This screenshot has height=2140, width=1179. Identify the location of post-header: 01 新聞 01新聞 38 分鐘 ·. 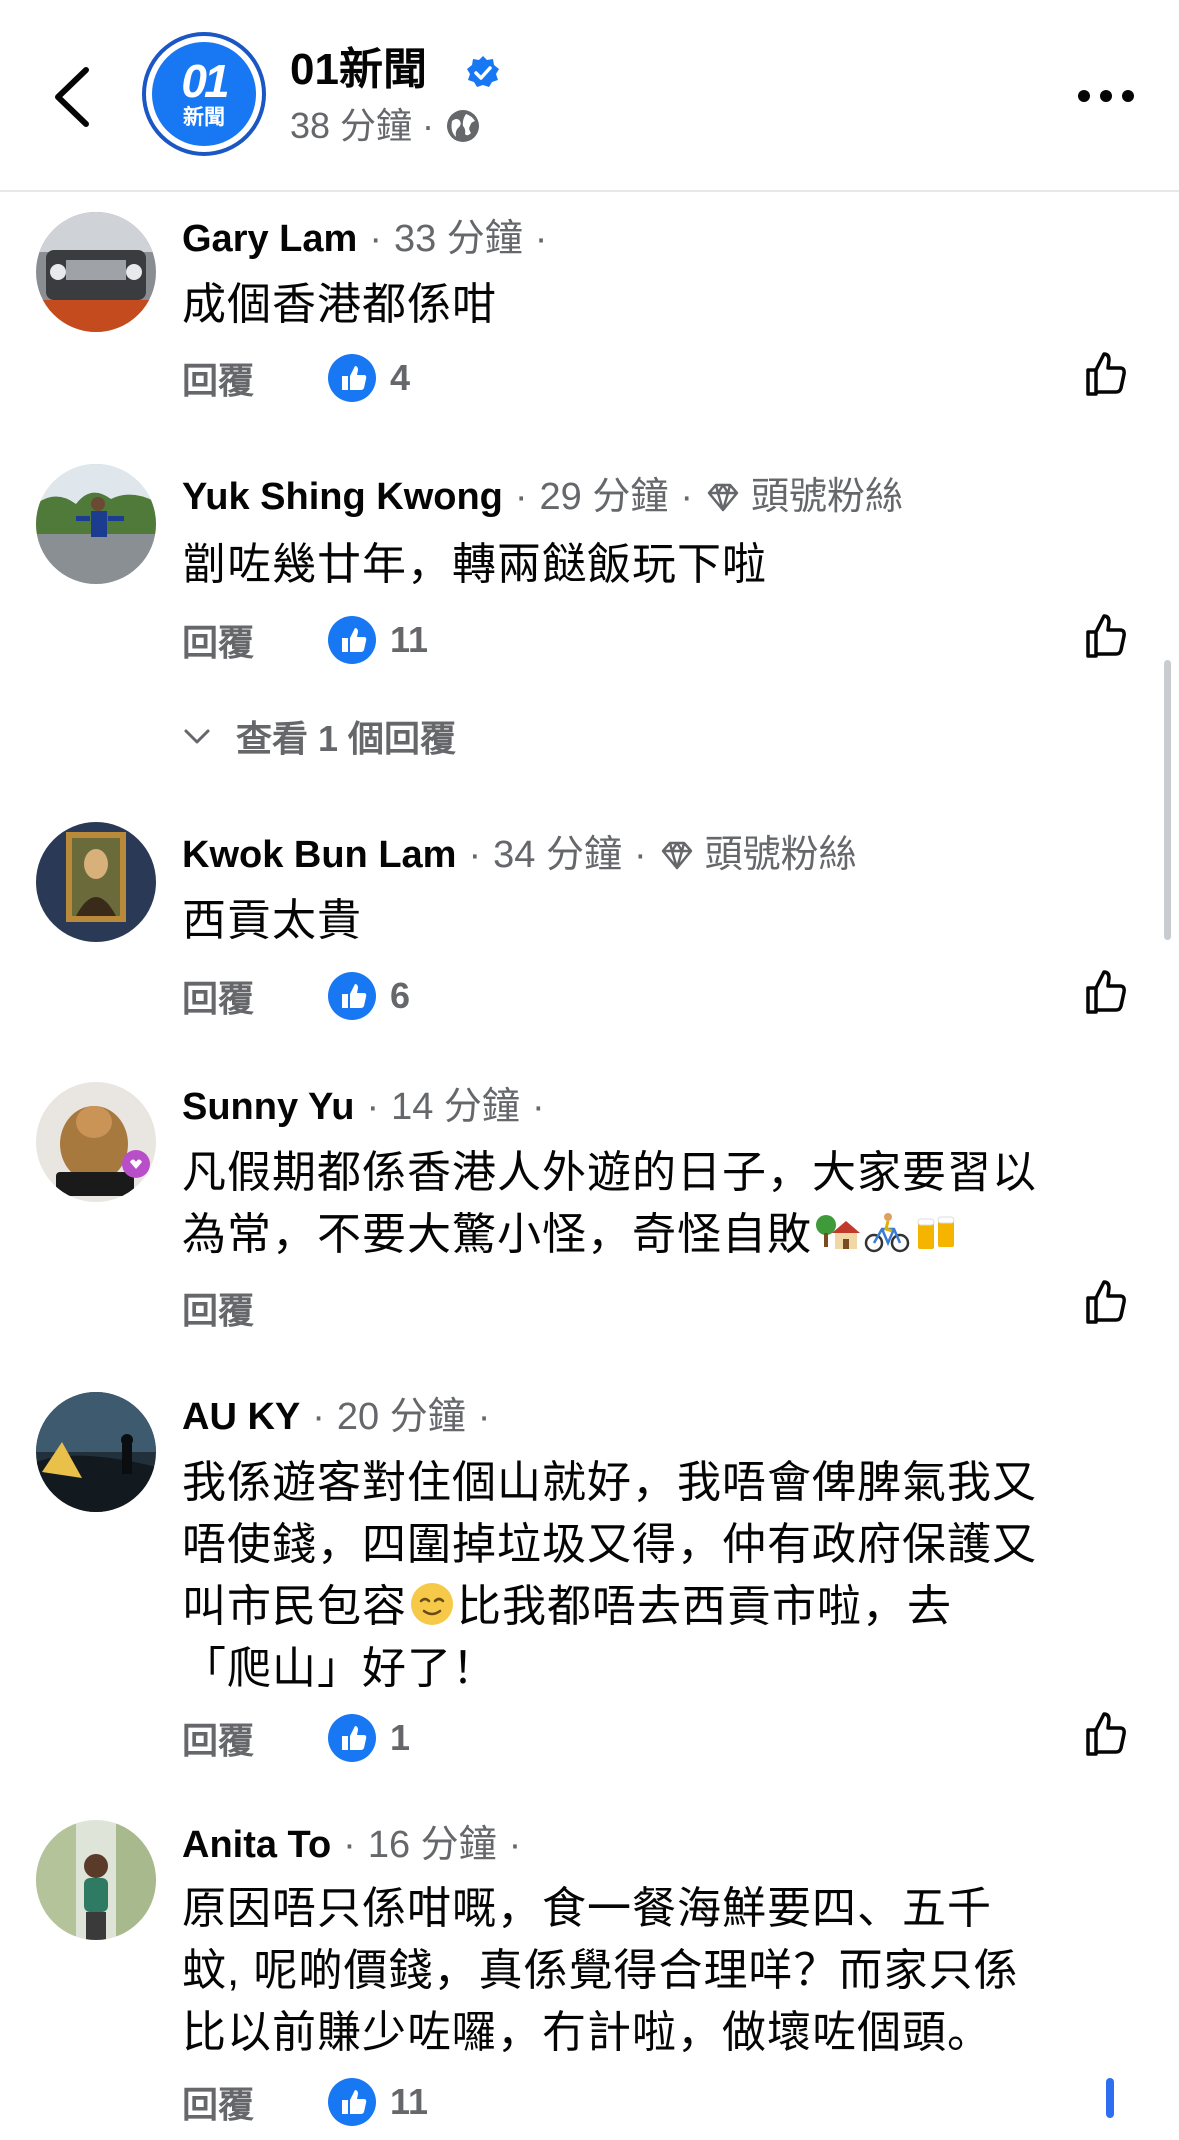
(589, 96).